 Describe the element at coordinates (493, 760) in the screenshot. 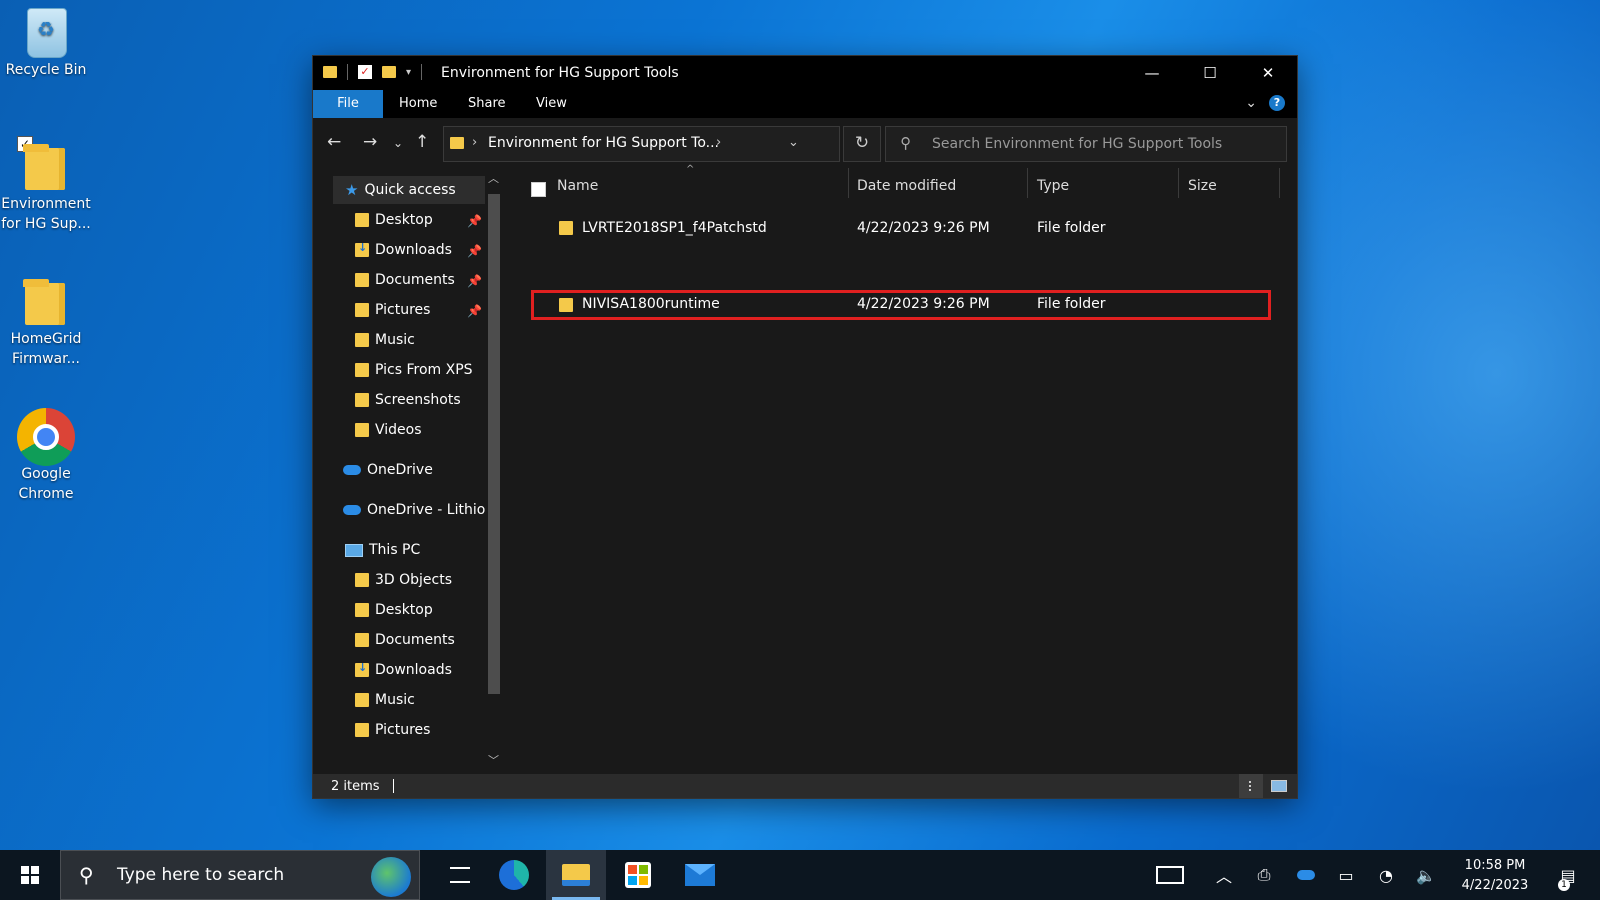

I see `scroll-down-icon: ﹀` at that location.